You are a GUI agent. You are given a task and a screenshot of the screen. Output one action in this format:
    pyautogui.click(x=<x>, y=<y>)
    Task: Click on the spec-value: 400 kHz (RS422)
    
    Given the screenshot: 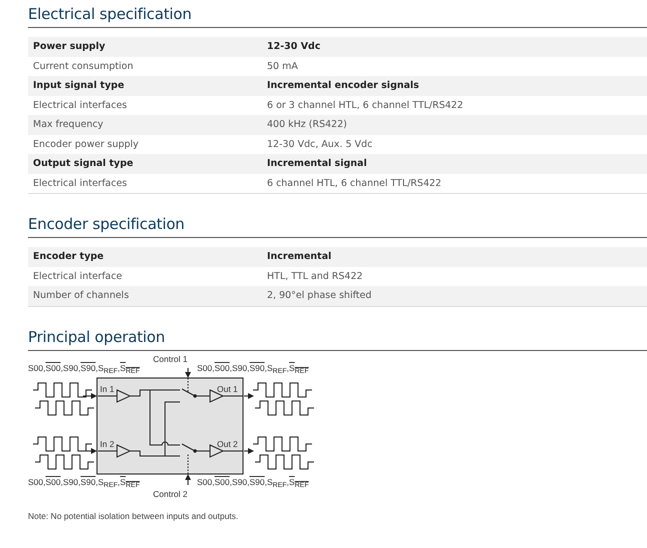 What is the action you would take?
    pyautogui.click(x=307, y=124)
    